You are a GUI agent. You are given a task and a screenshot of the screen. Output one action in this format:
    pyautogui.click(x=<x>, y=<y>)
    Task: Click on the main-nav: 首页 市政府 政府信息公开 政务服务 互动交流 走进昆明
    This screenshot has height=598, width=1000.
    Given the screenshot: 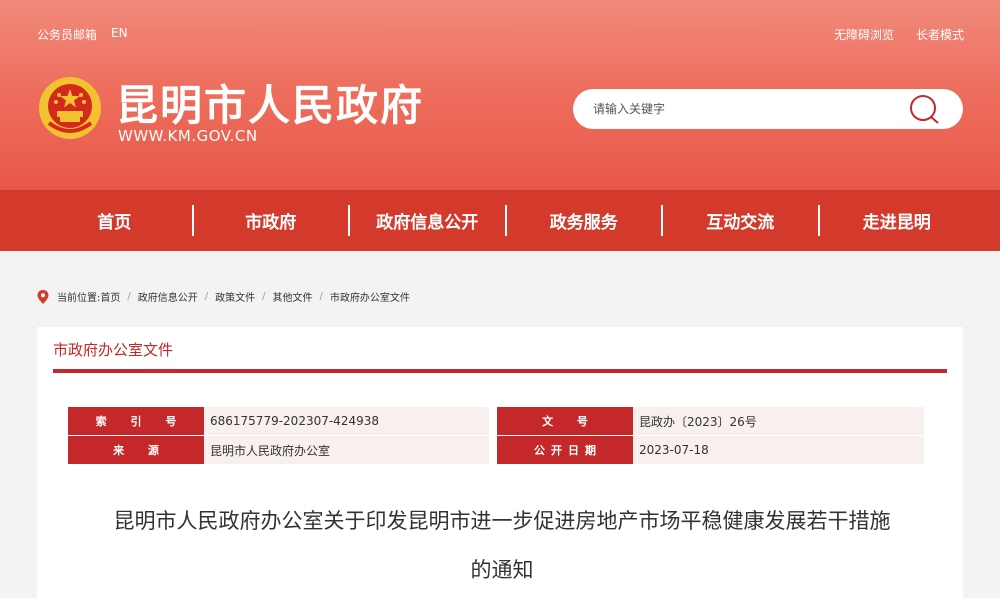 What is the action you would take?
    pyautogui.click(x=500, y=220)
    